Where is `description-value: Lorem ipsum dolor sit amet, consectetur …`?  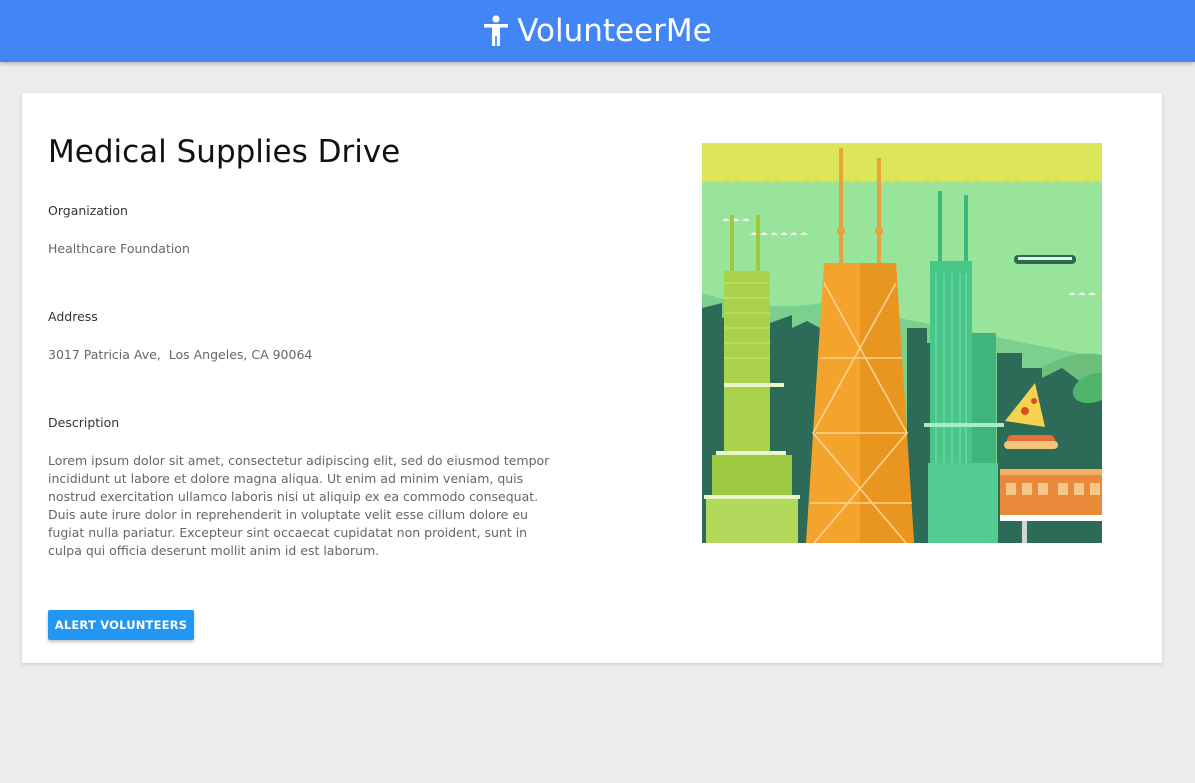 description-value: Lorem ipsum dolor sit amet, consectetur … is located at coordinates (299, 505).